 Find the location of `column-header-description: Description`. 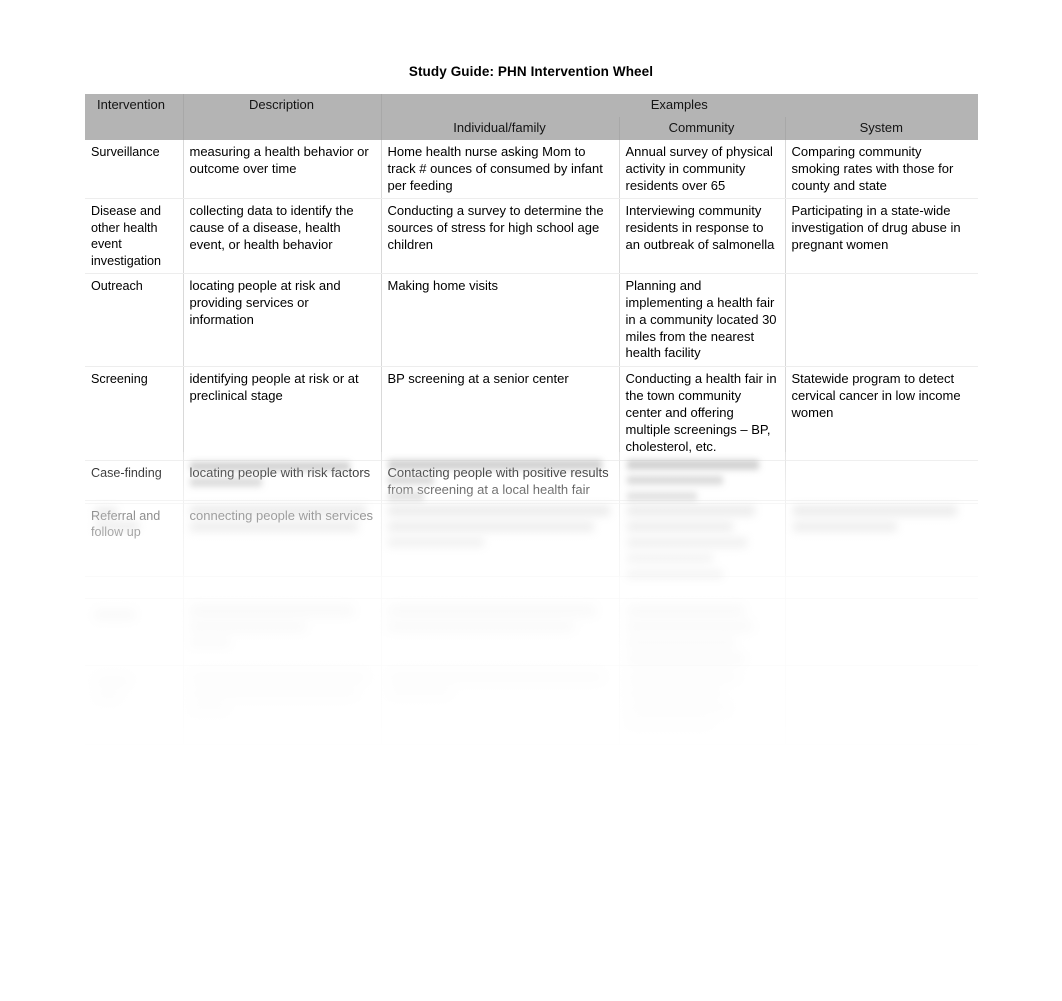

column-header-description: Description is located at coordinates (282, 117).